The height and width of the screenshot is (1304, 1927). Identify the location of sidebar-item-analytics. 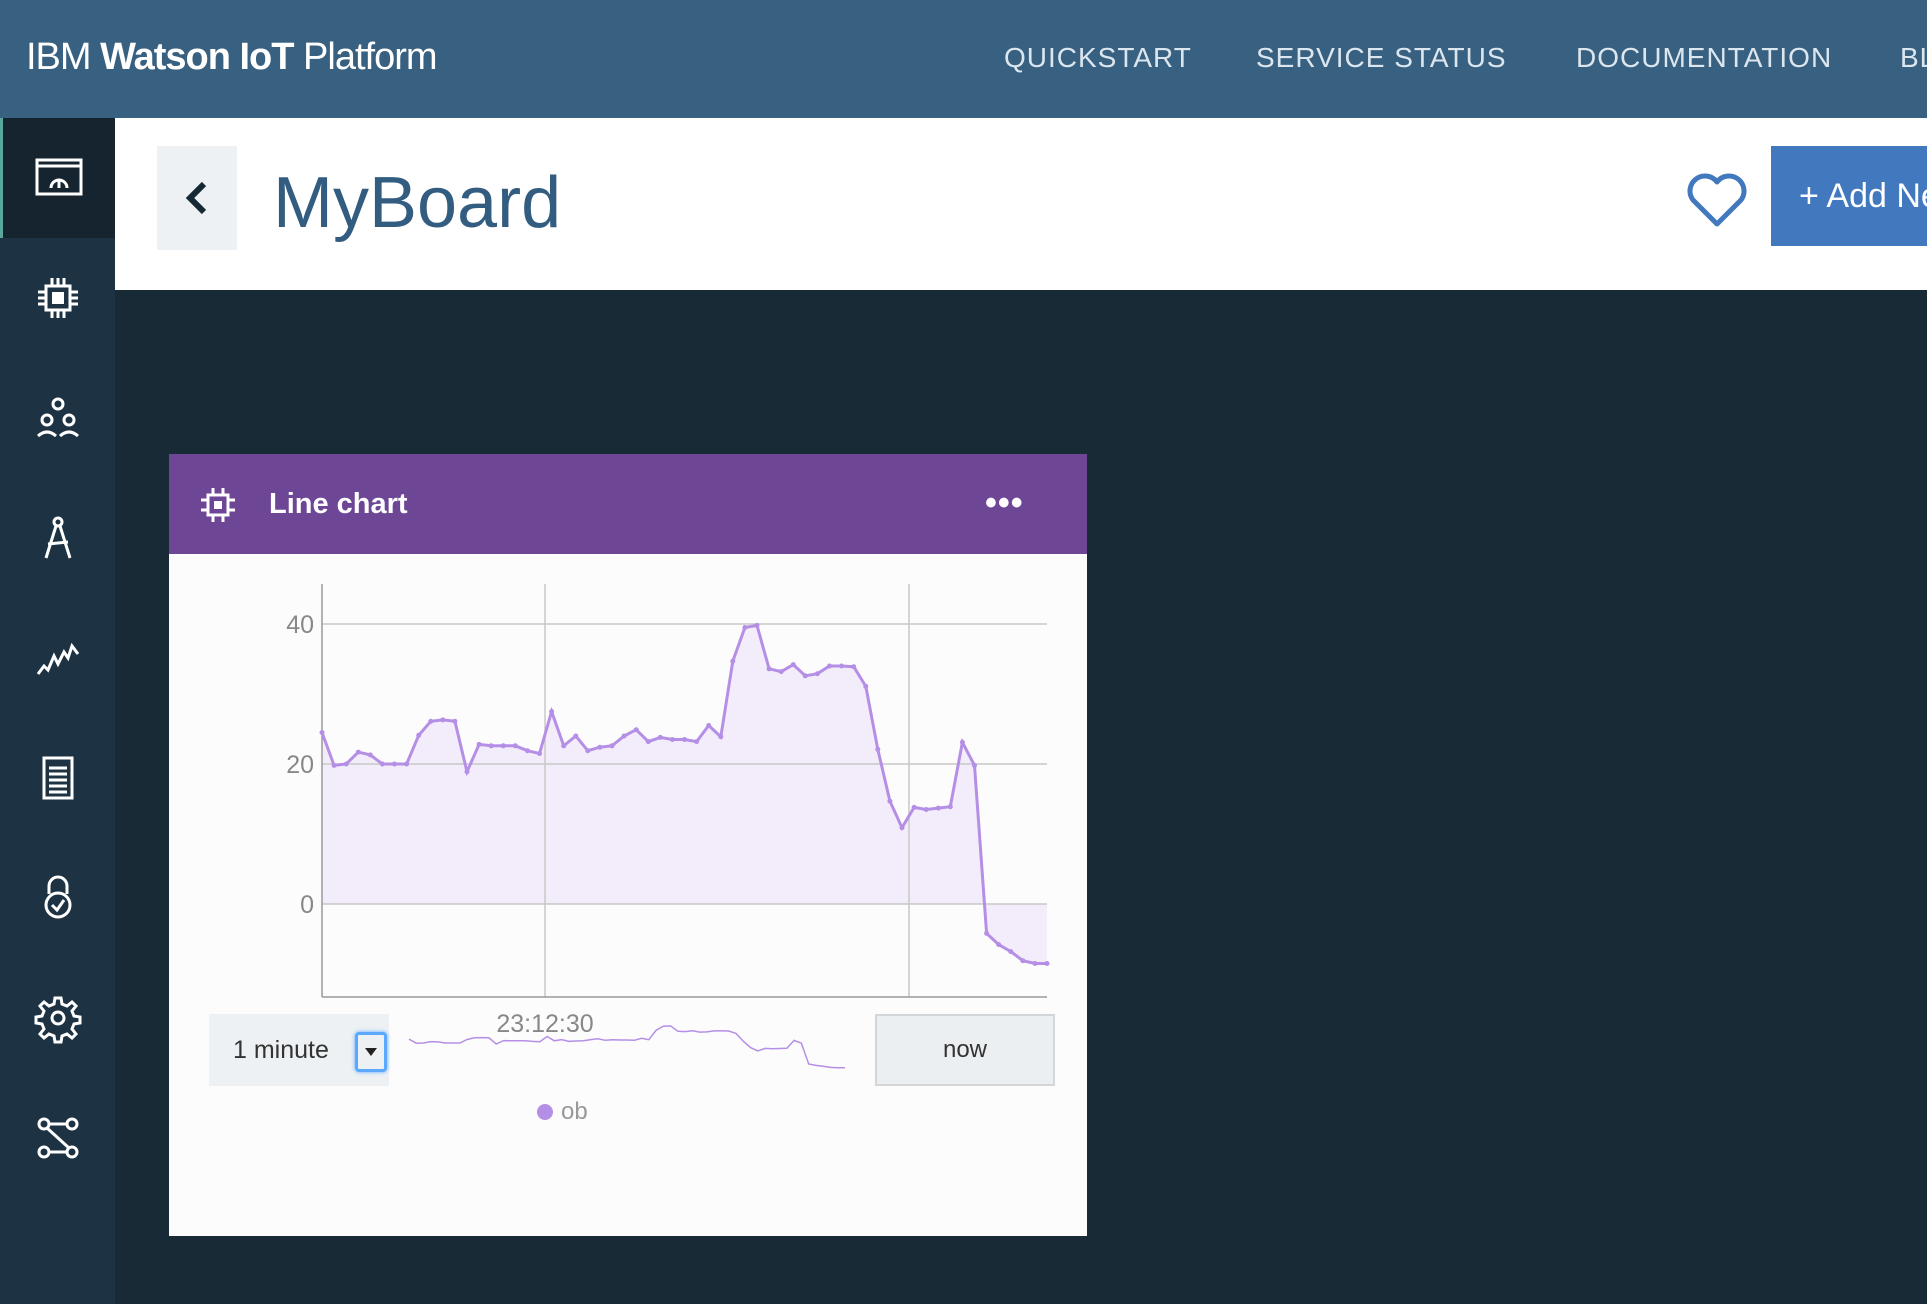
(57, 658).